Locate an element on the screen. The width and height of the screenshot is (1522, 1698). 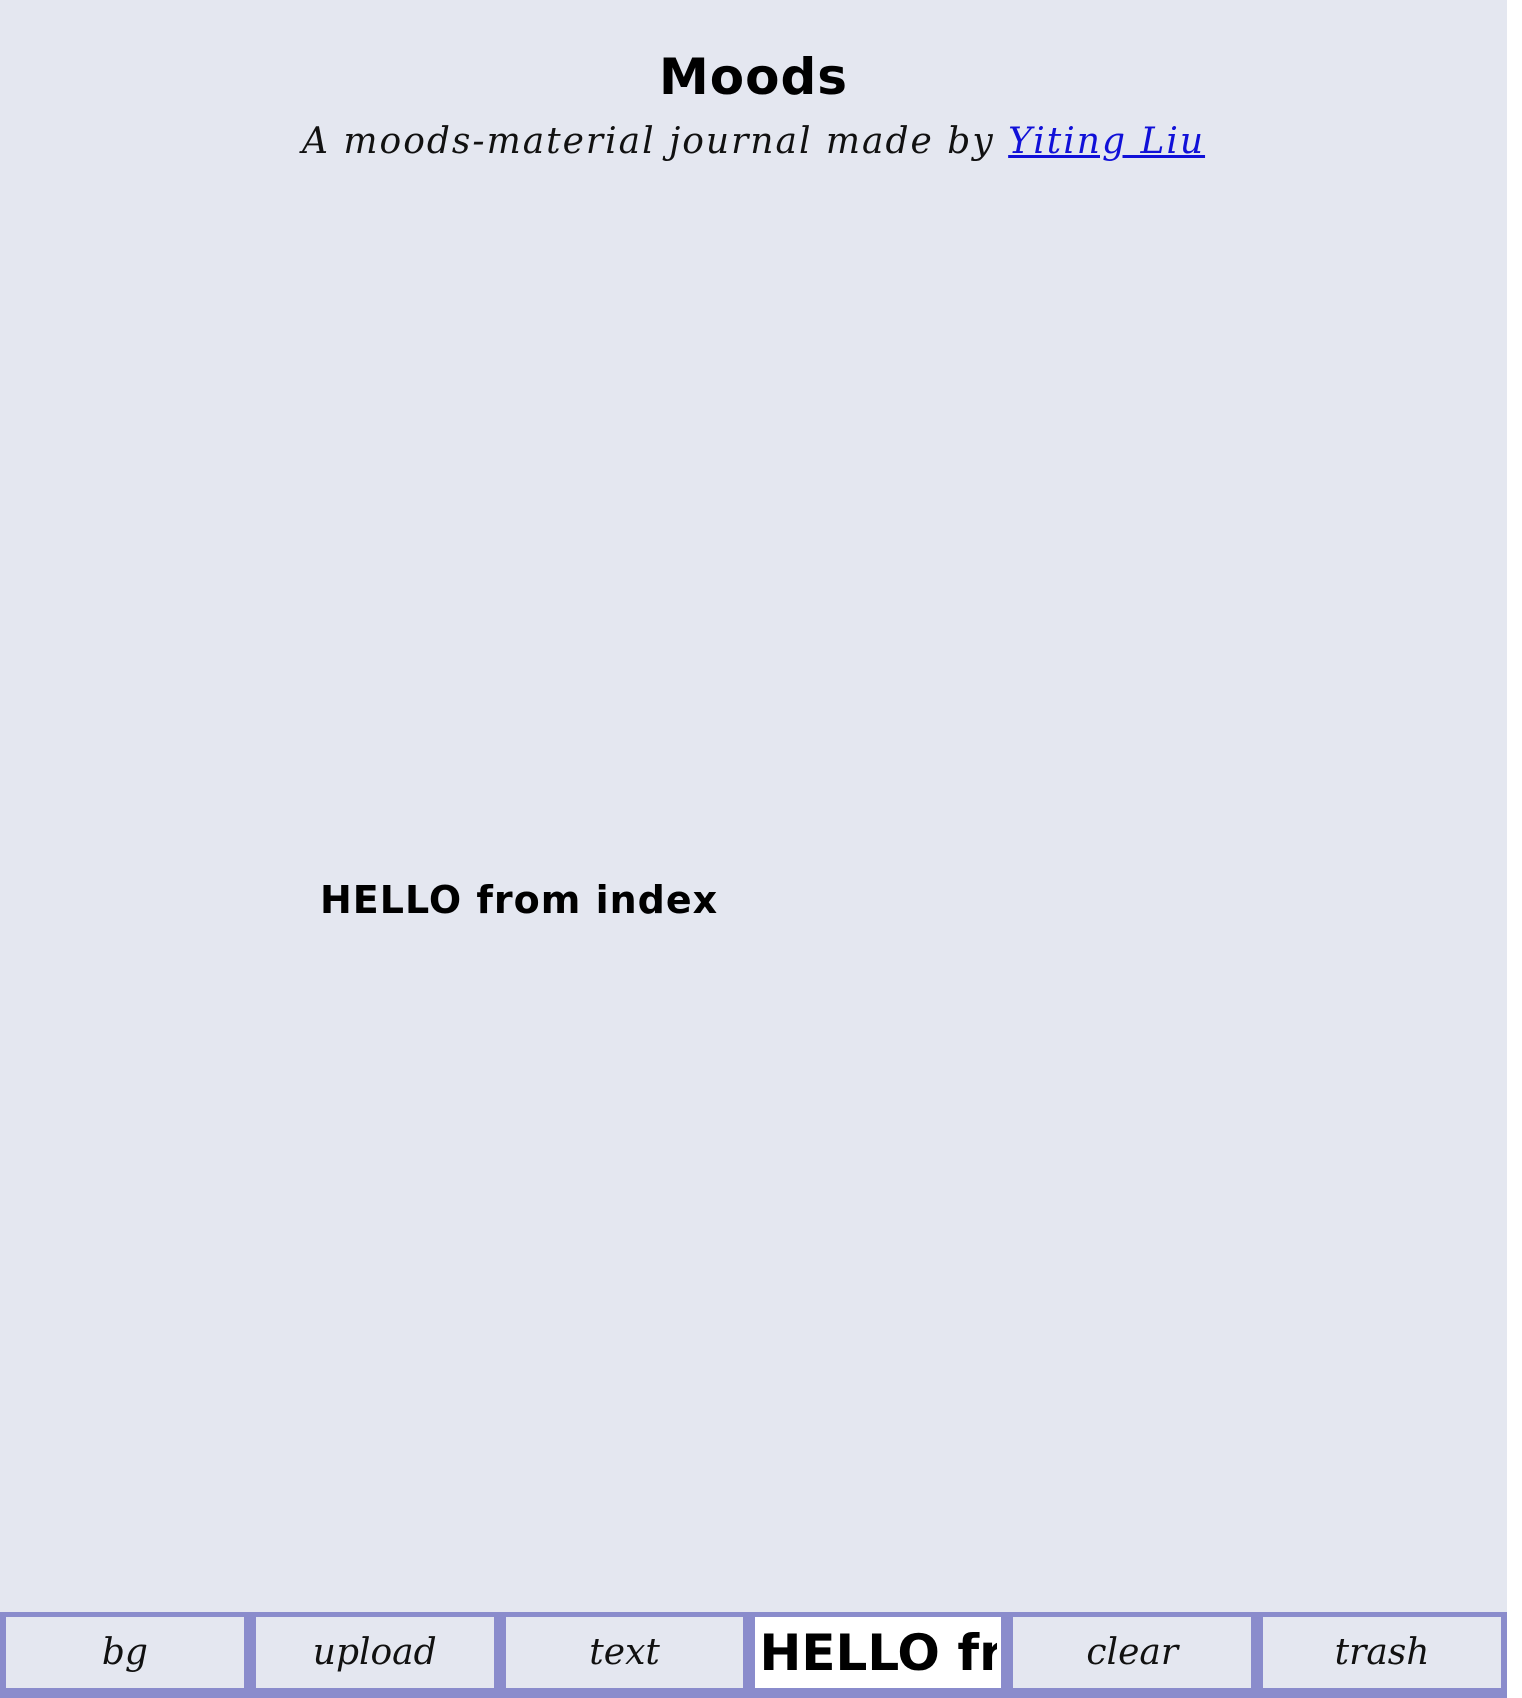
text-button: text is located at coordinates (624, 1652).